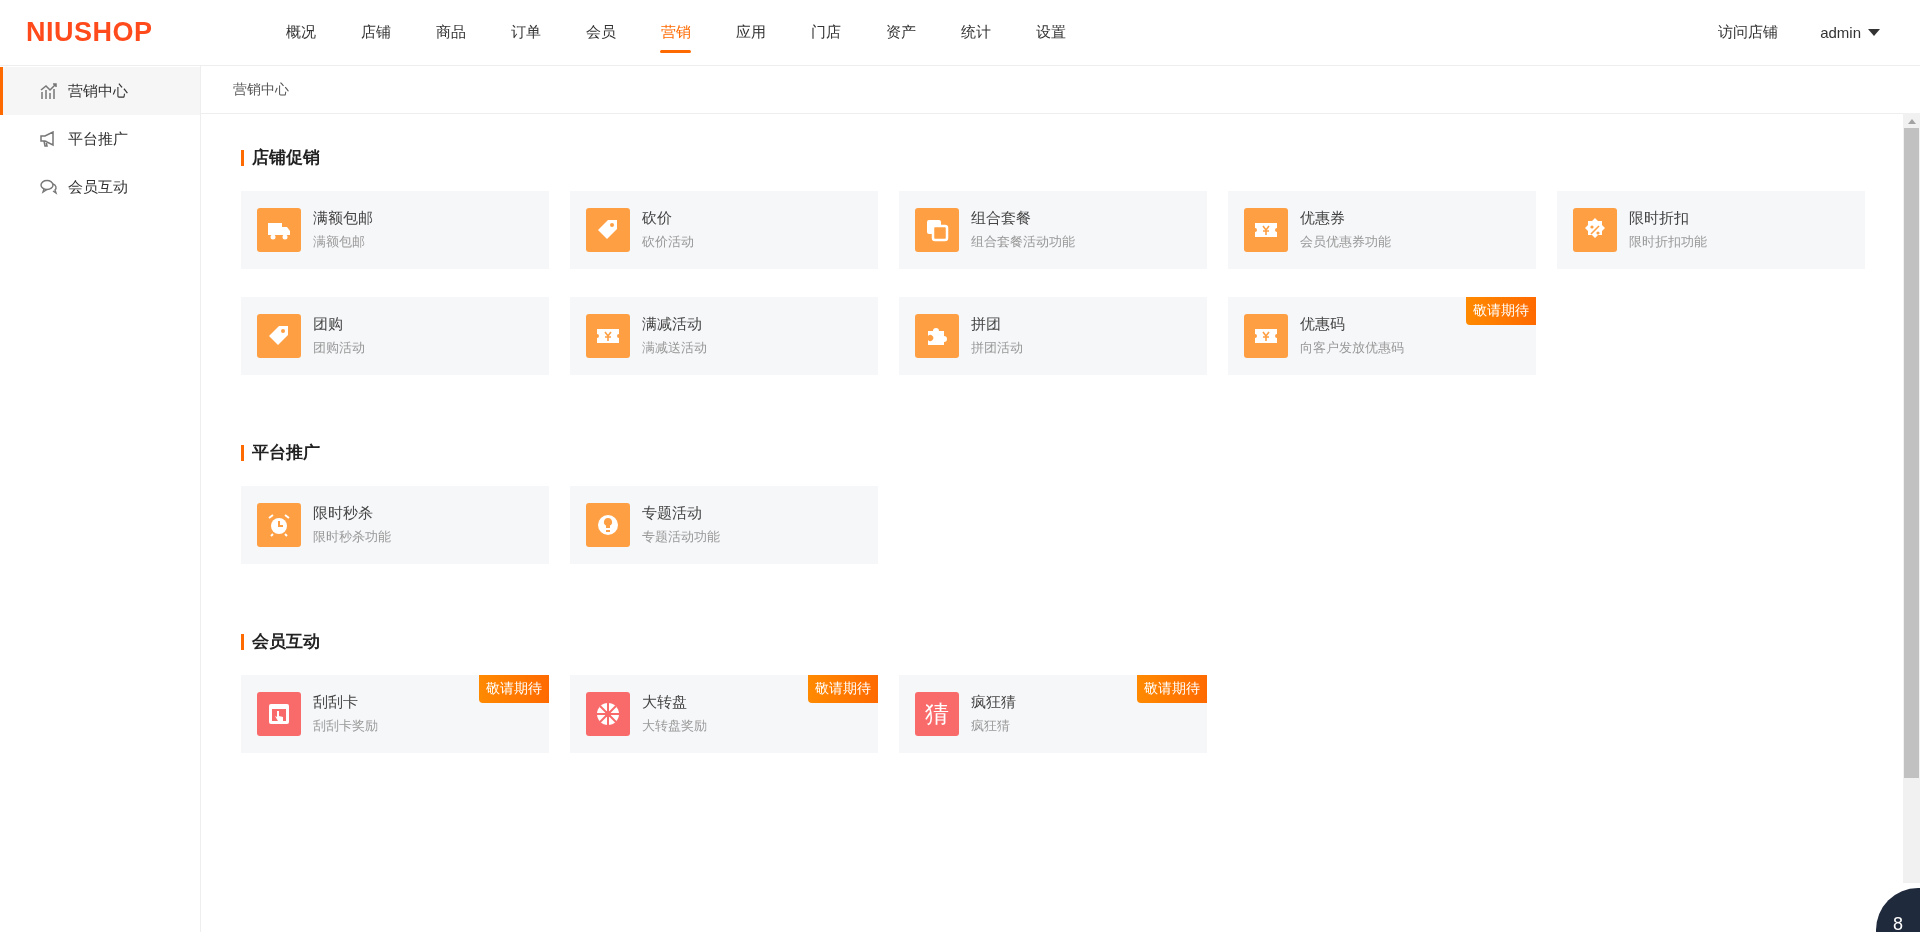 Image resolution: width=1920 pixels, height=932 pixels. I want to click on card-description: 限时折扣功能, so click(1668, 242).